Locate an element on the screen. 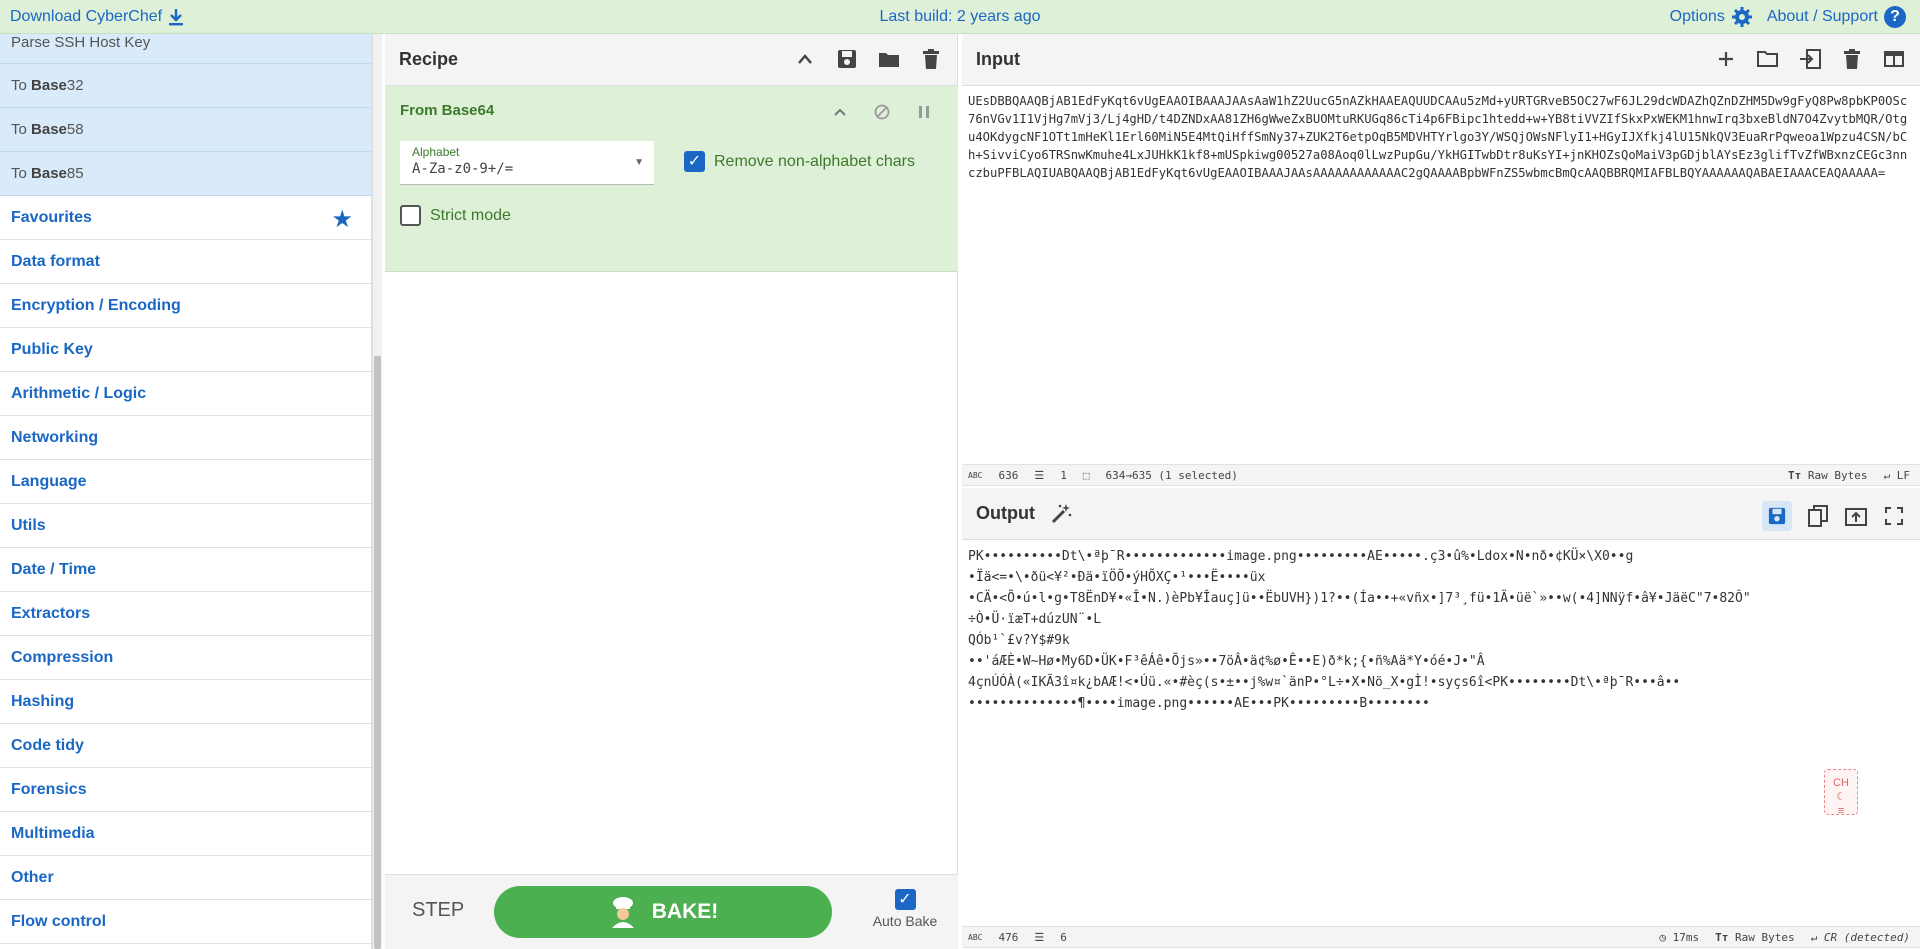  output-char-count: 476 is located at coordinates (1008, 937).